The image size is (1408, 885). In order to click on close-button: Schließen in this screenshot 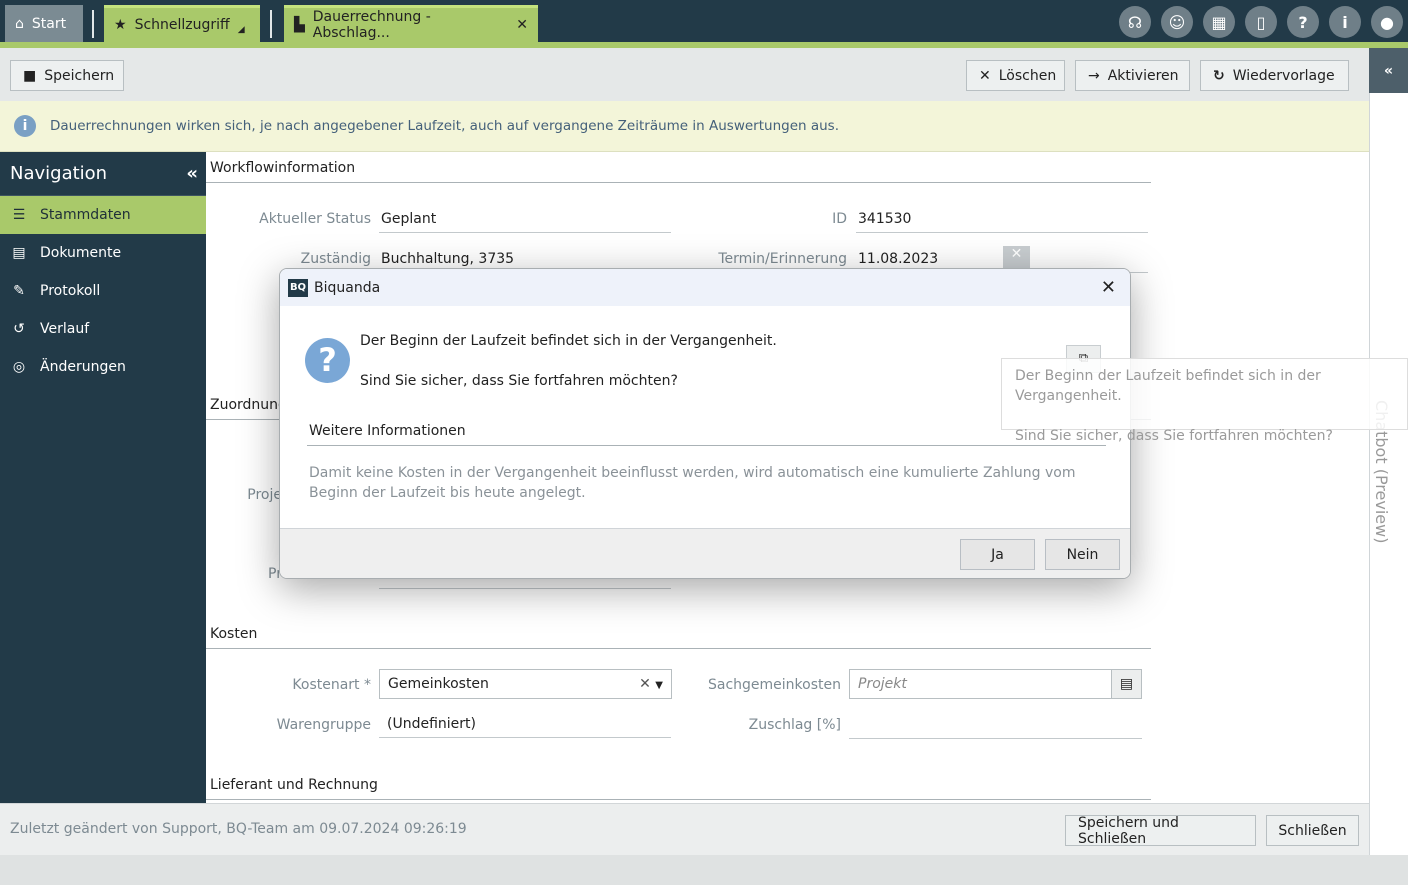, I will do `click(1312, 830)`.